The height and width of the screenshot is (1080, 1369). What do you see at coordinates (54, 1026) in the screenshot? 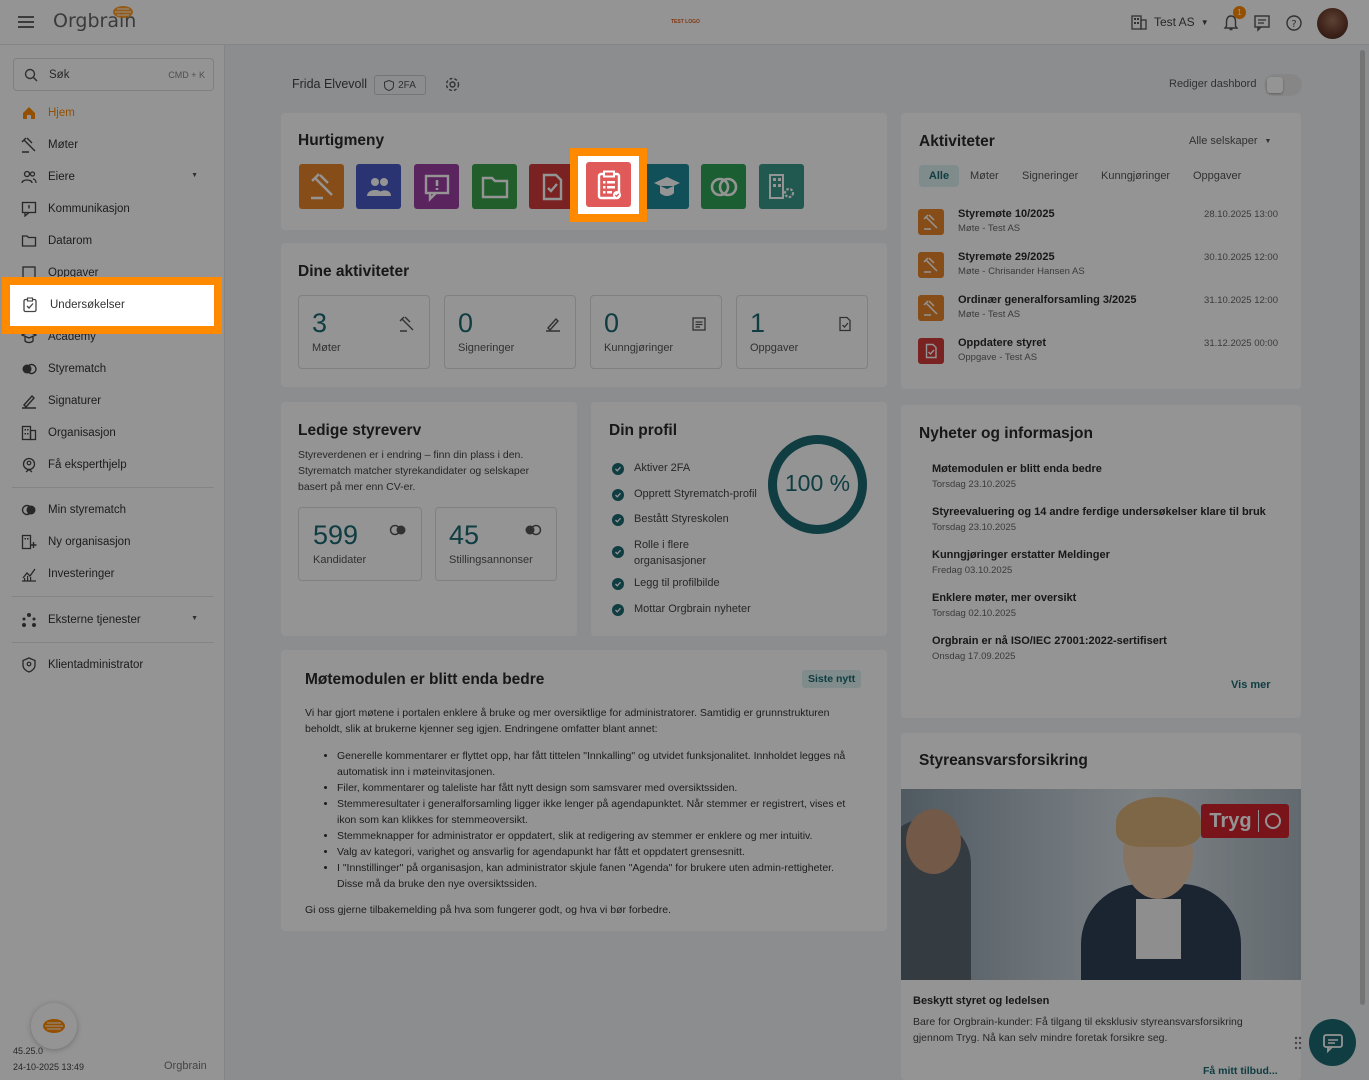
I see `orgbrain-fab` at bounding box center [54, 1026].